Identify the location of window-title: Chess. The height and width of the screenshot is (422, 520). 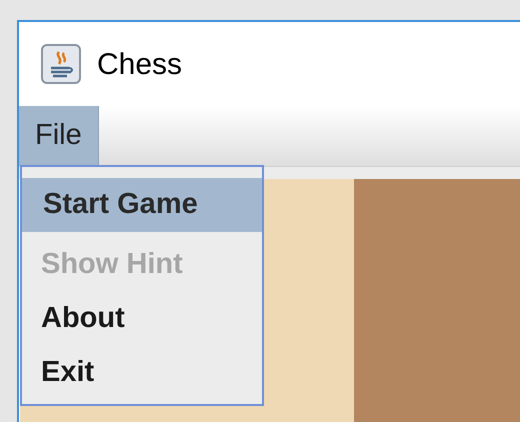
(139, 64).